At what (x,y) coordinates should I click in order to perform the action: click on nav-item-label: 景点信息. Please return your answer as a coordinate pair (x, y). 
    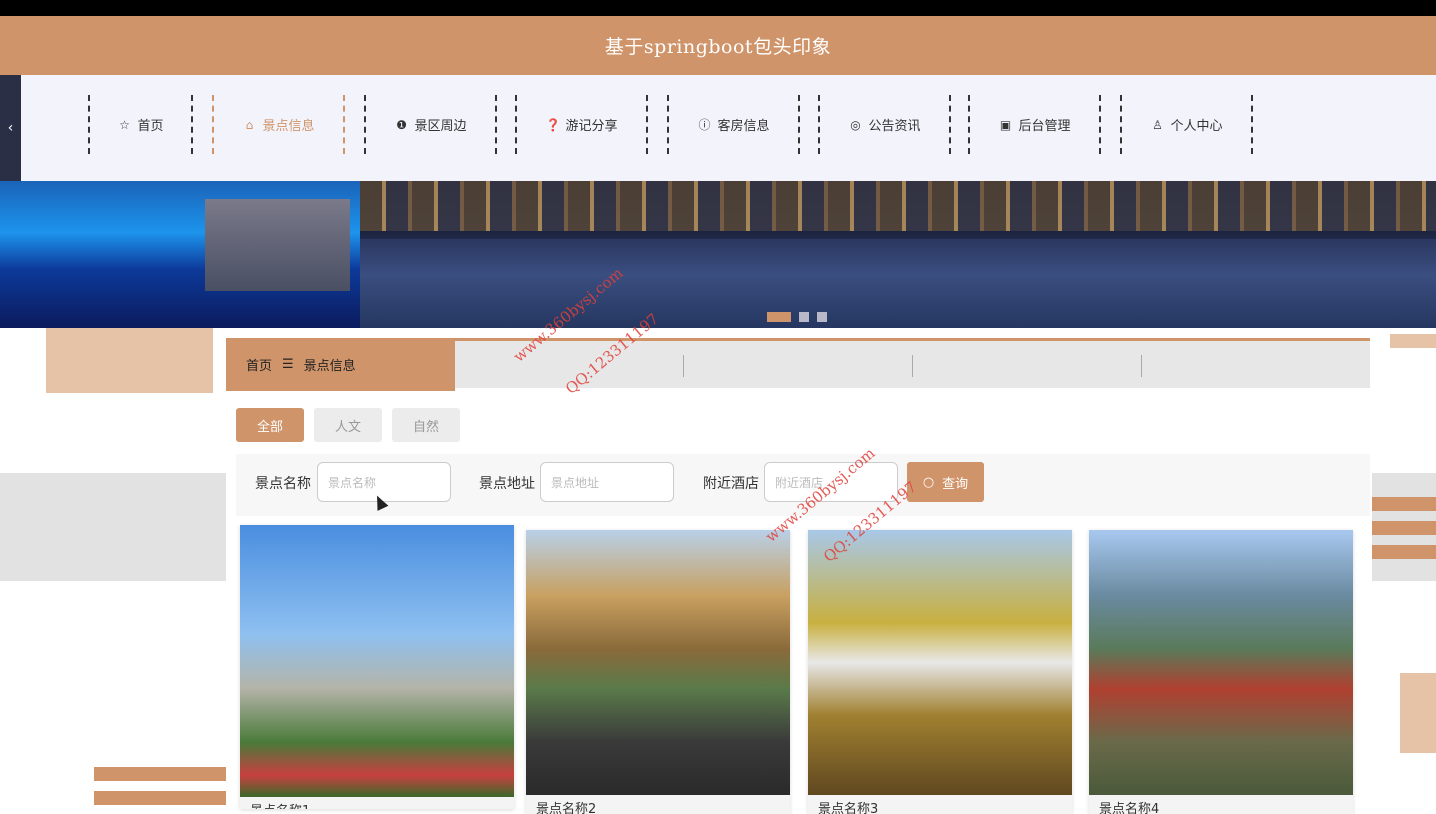
    Looking at the image, I should click on (288, 126).